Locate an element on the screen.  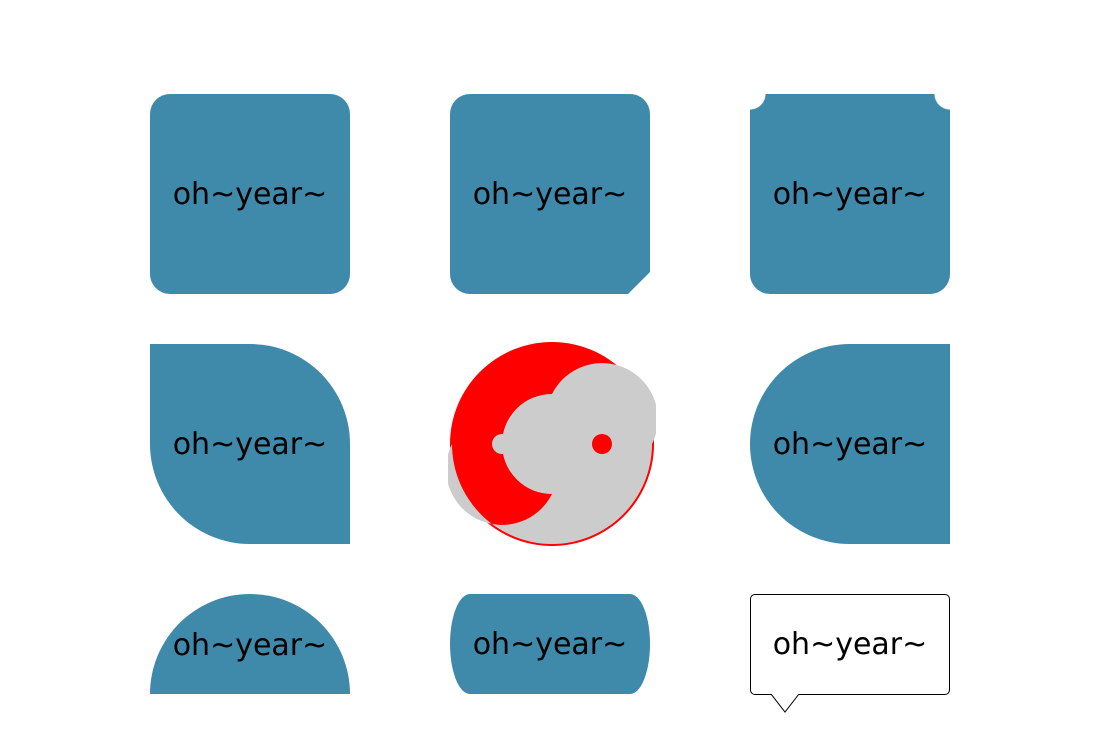
semicircle-shape: oh~year~ is located at coordinates (250, 644).